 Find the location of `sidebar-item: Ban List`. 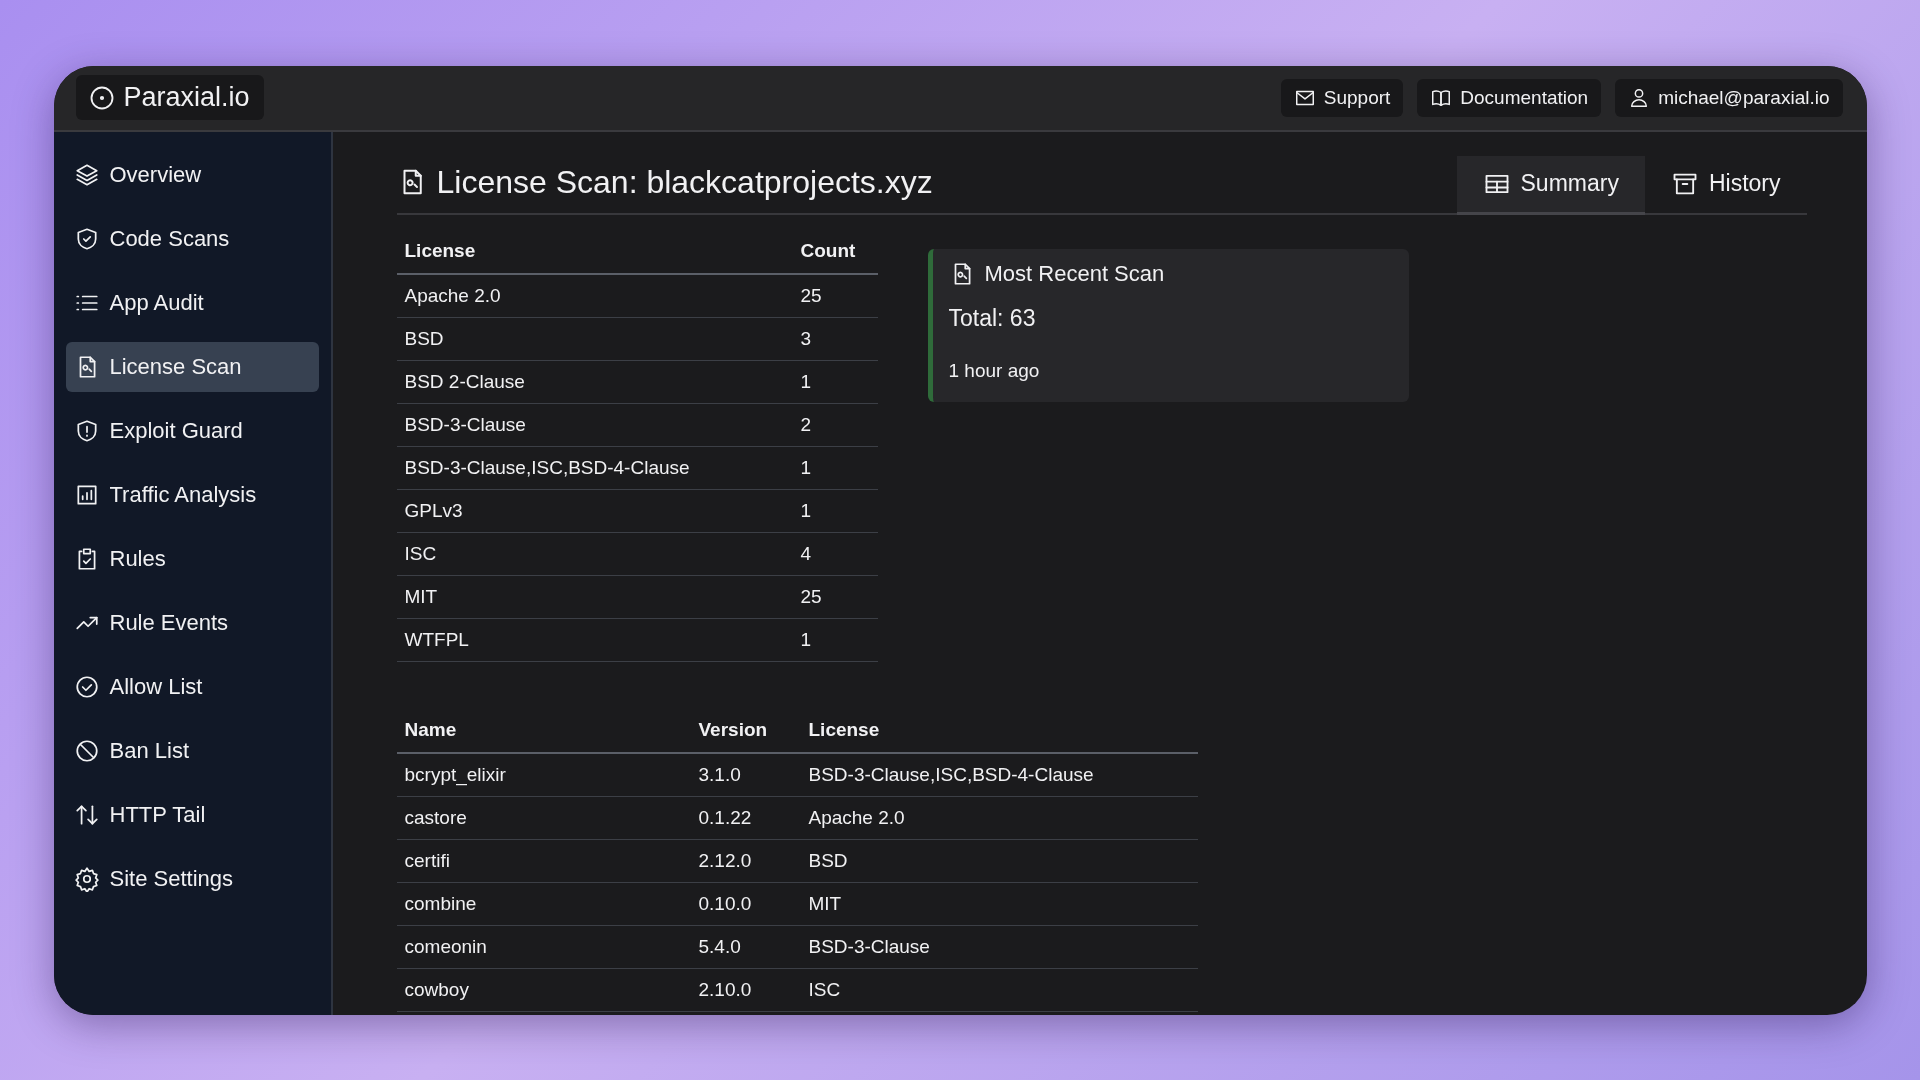

sidebar-item: Ban List is located at coordinates (192, 750).